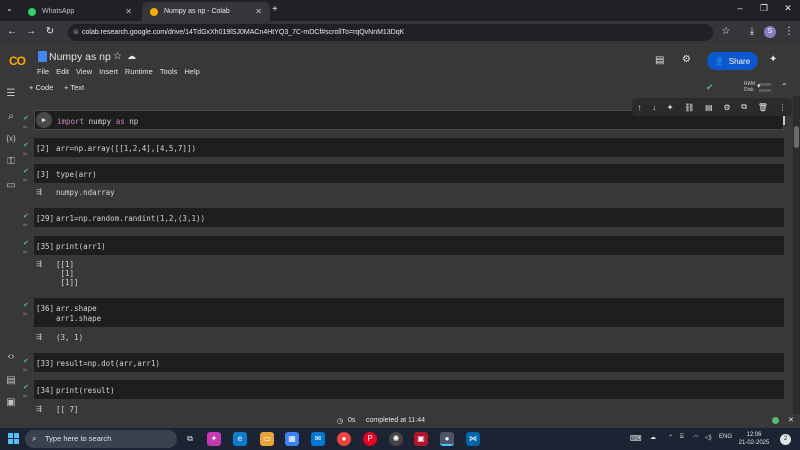  Describe the element at coordinates (653, 437) in the screenshot. I see `weather-icon: ☁` at that location.